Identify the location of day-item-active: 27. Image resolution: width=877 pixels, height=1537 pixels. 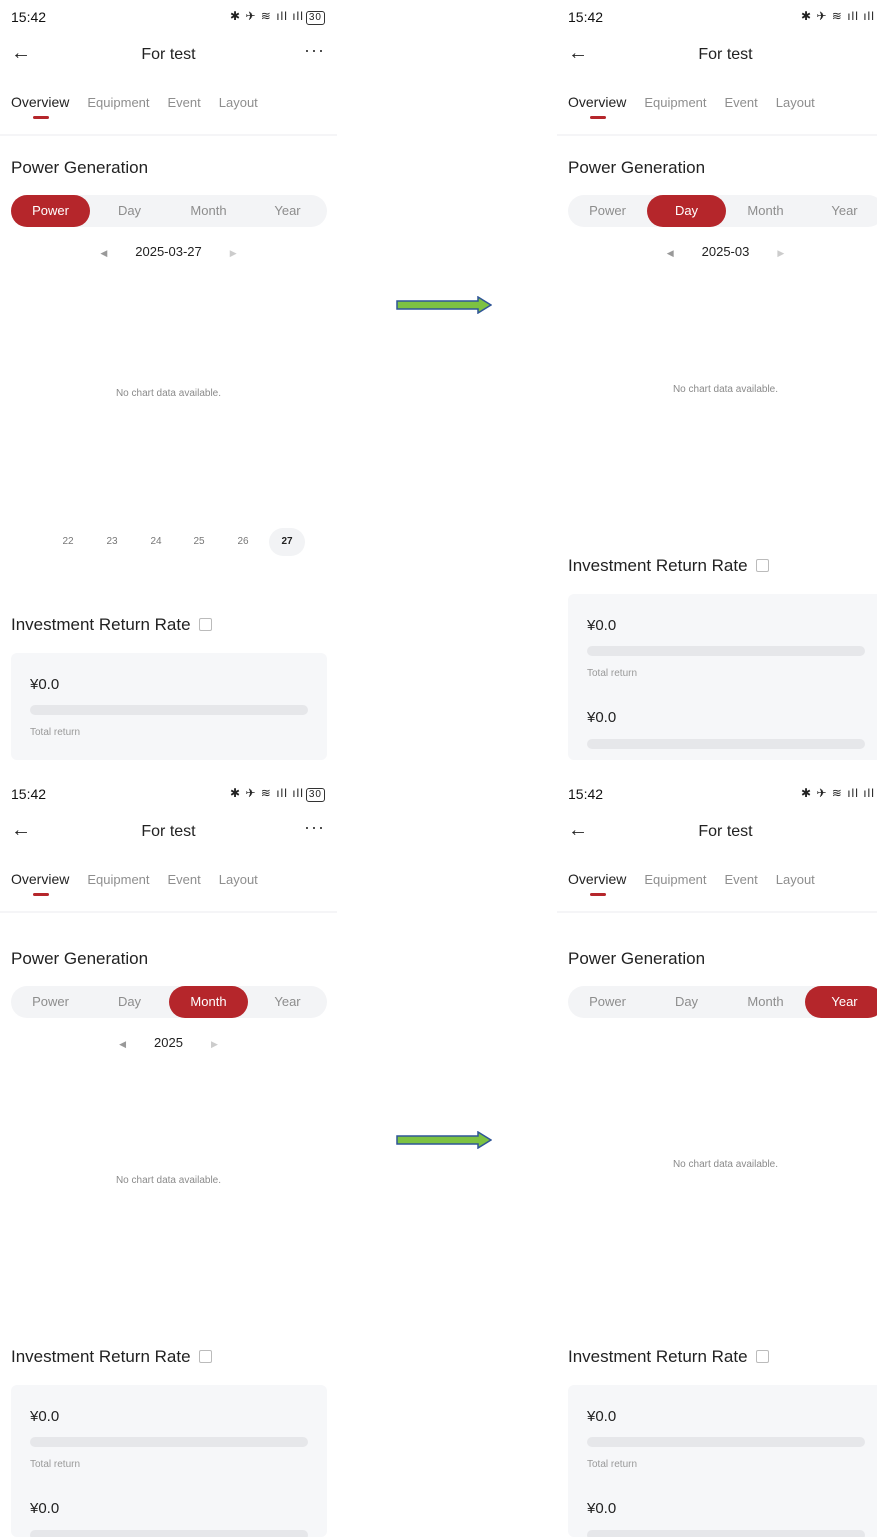
(287, 542).